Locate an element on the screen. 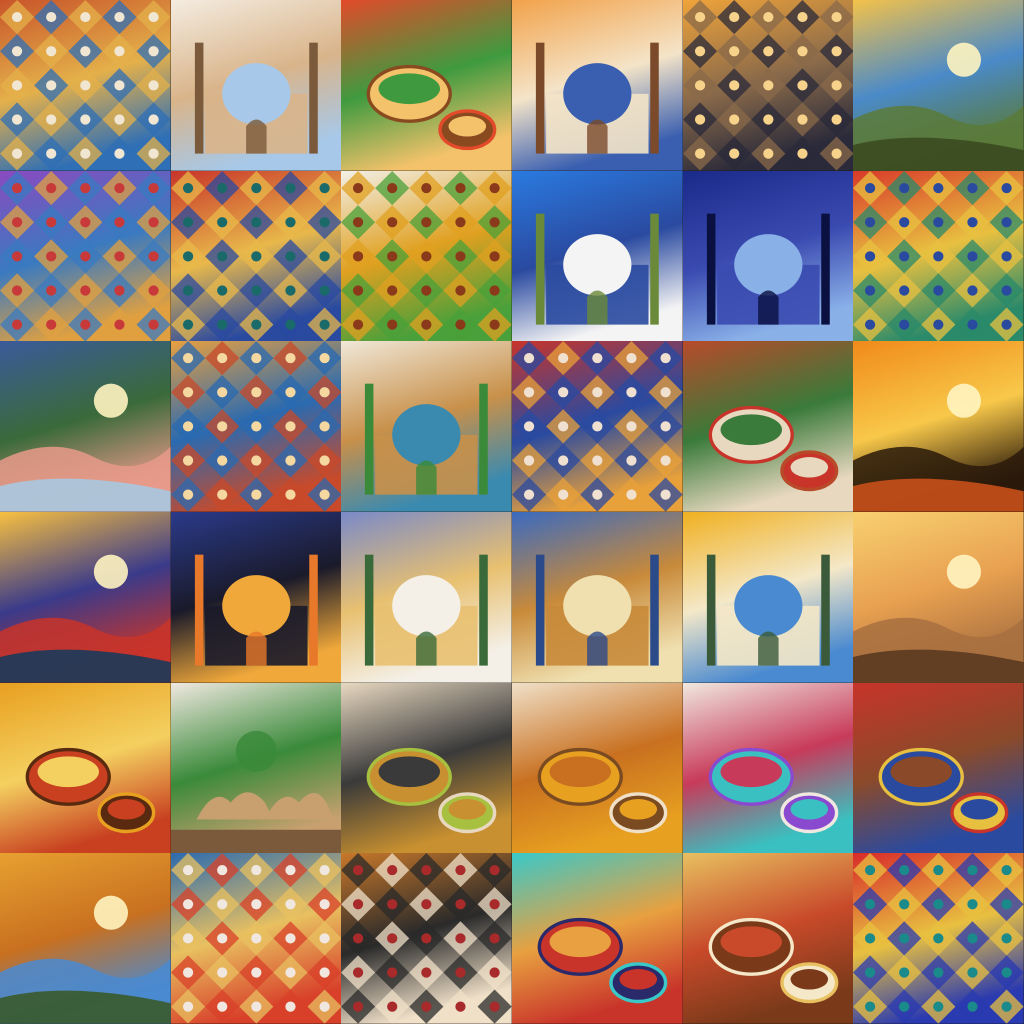  embroidered-slippers-icon is located at coordinates (597, 426).